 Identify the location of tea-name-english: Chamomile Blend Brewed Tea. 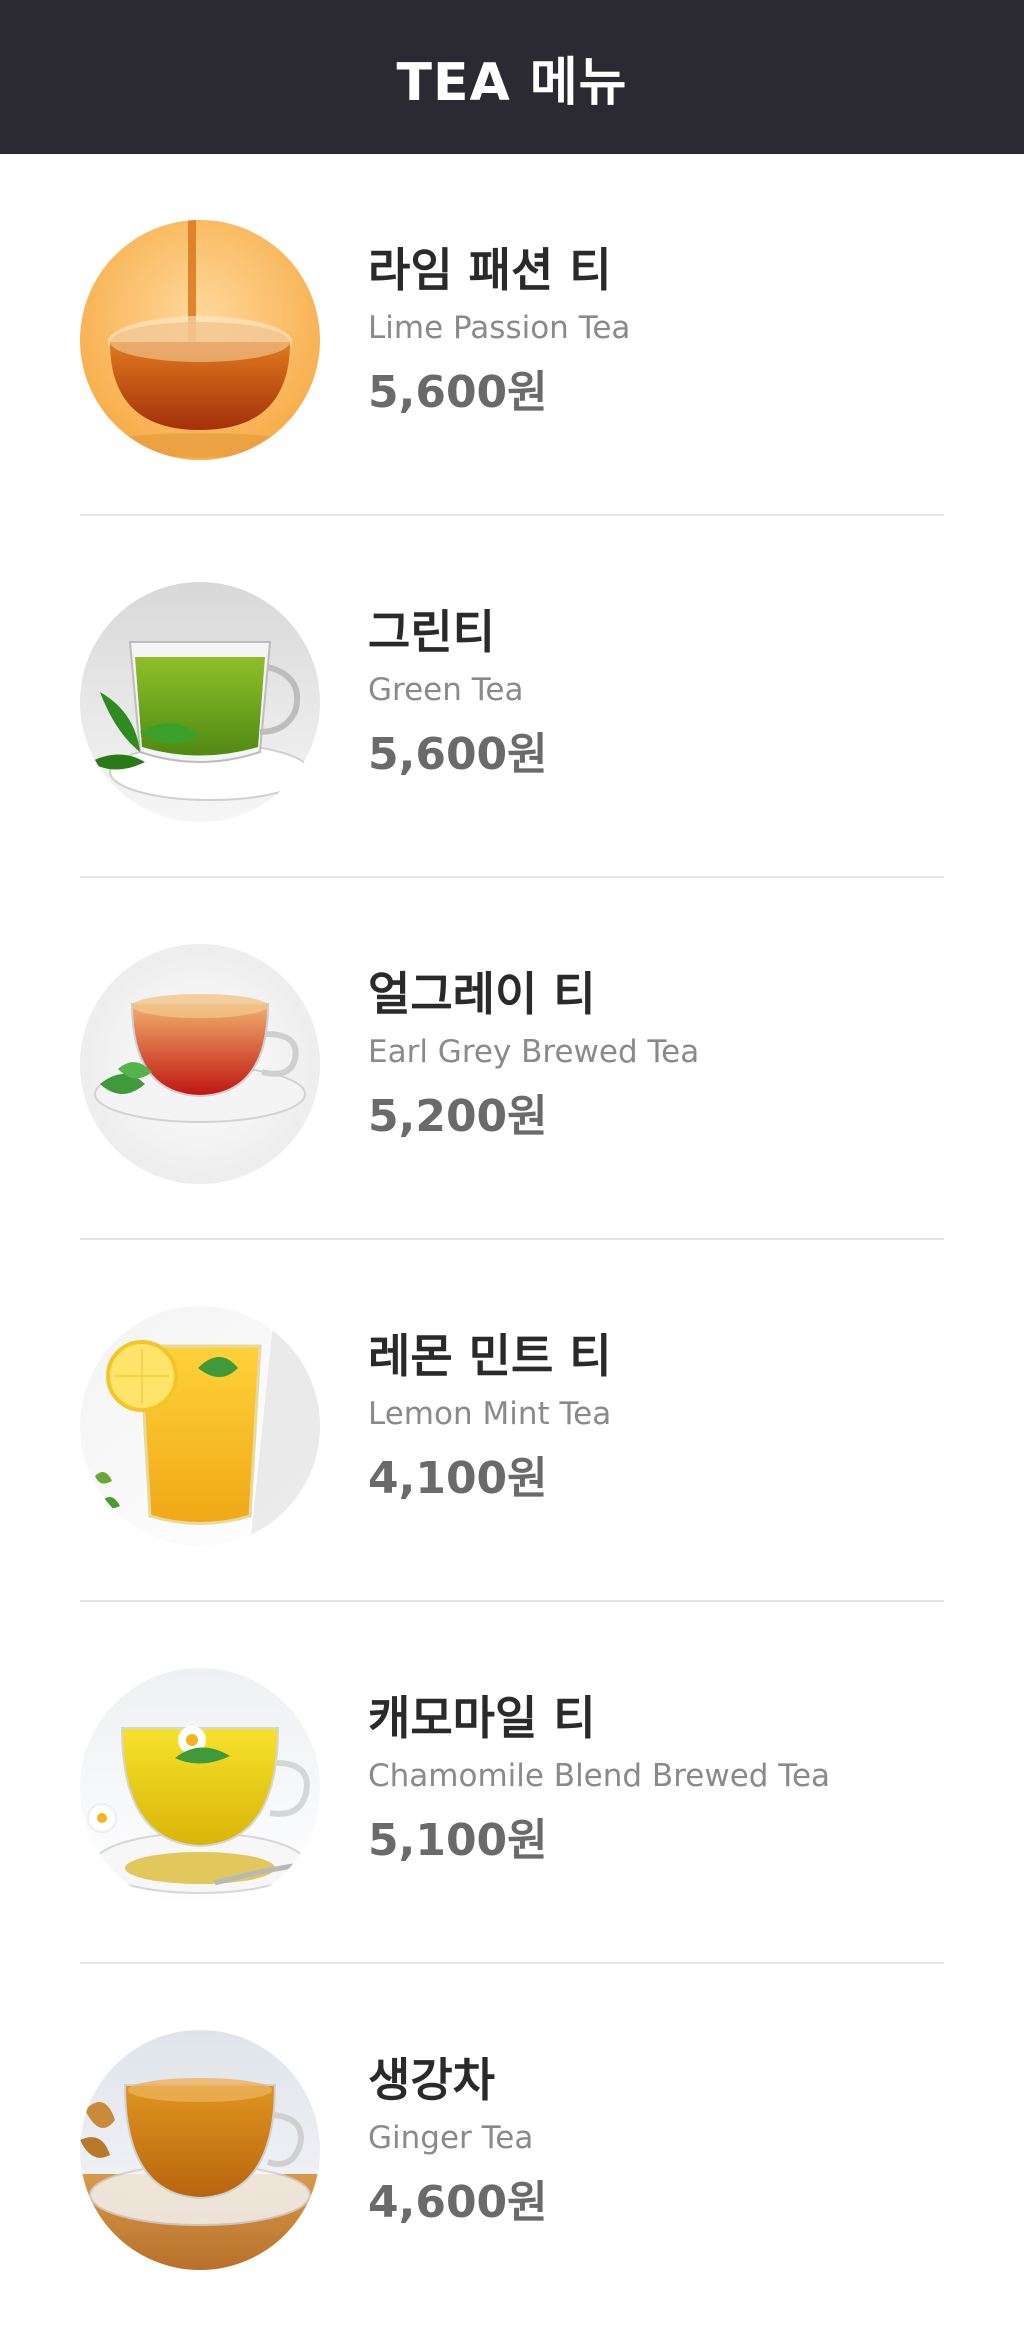
(599, 1776).